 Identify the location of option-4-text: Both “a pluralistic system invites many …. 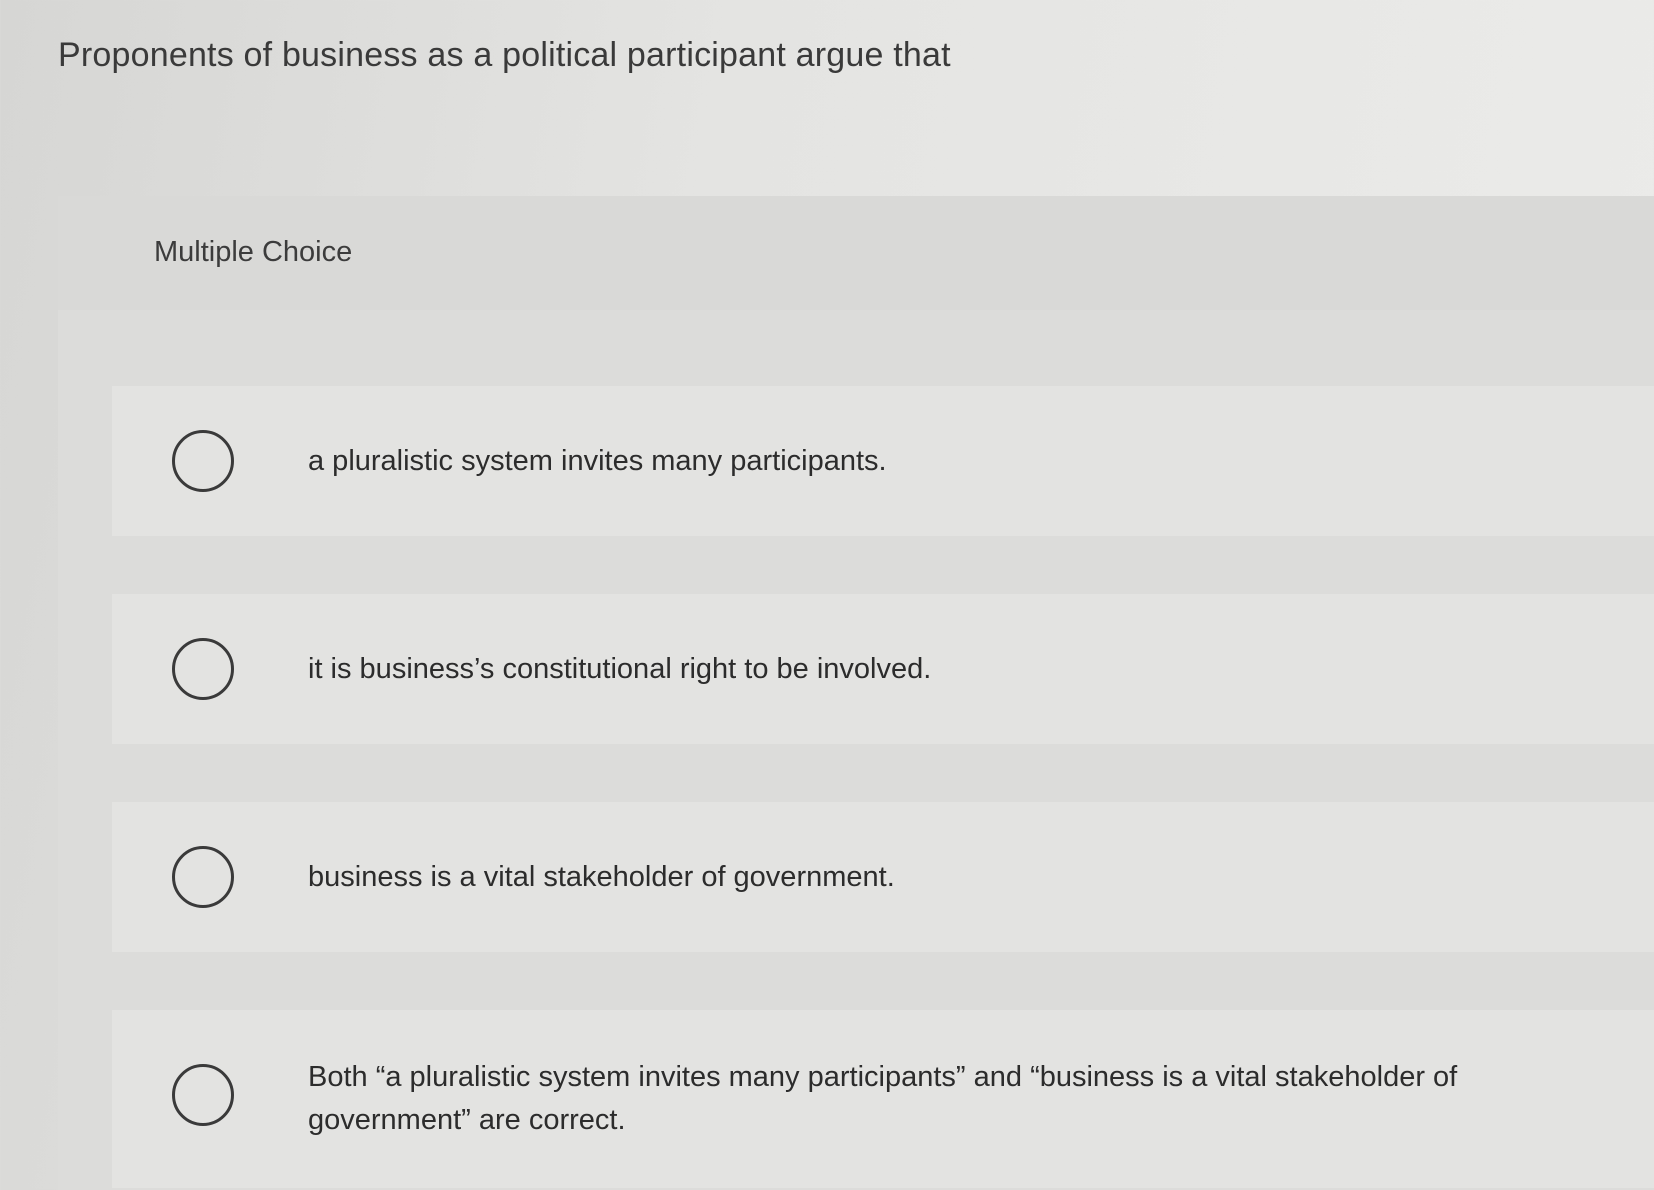
(883, 1098).